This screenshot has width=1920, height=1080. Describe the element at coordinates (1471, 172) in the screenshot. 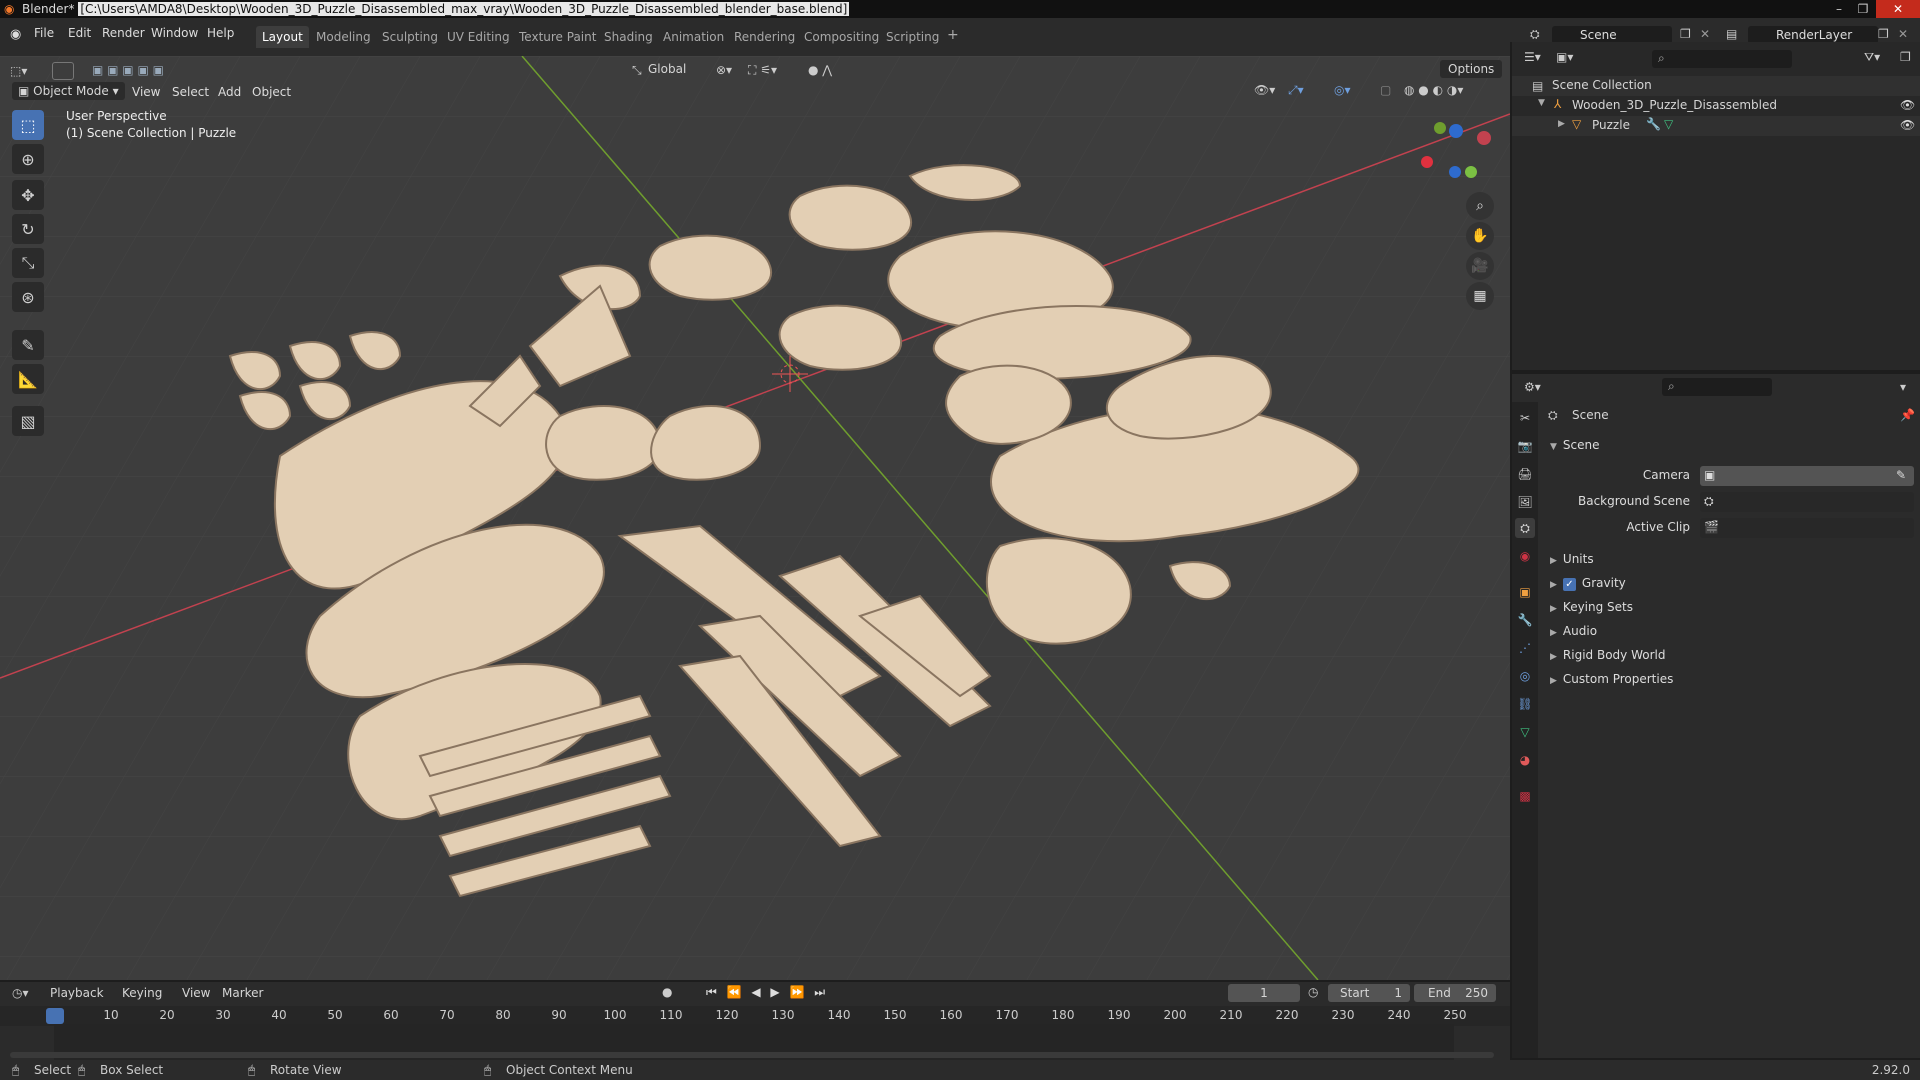

I see `neg-y-axis-gizmo-icon` at that location.